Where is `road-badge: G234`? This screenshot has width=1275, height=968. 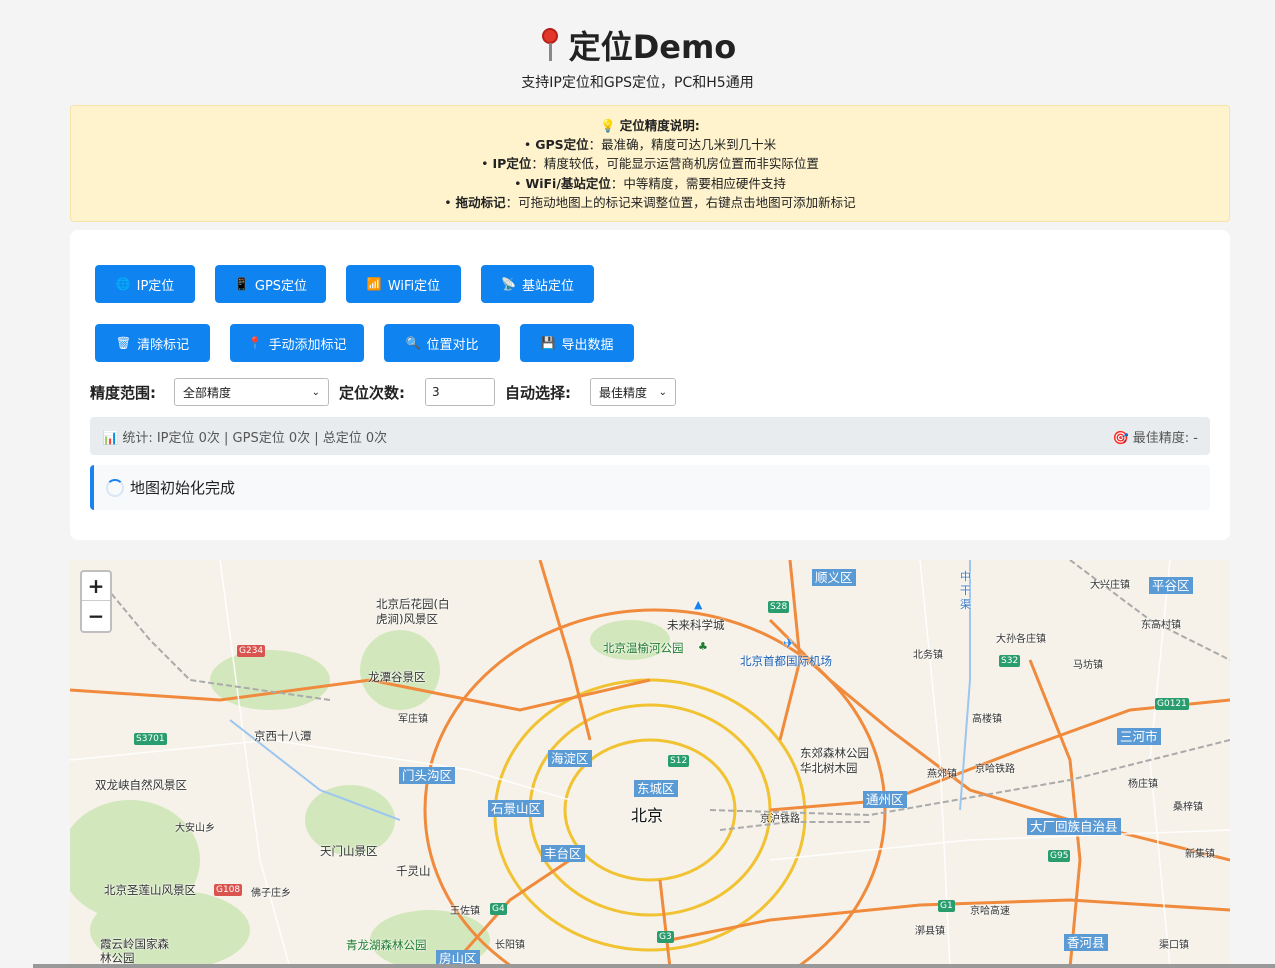 road-badge: G234 is located at coordinates (251, 651).